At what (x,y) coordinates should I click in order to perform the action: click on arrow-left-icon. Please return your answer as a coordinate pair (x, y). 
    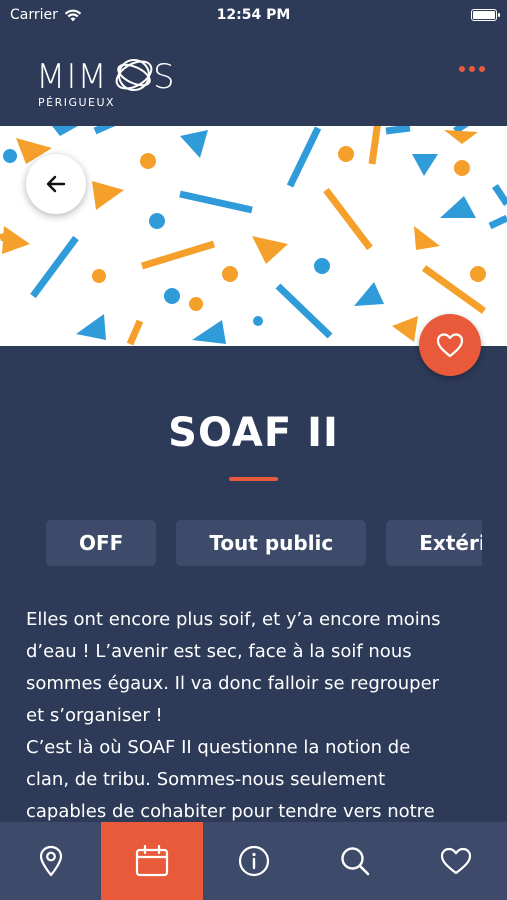
    Looking at the image, I should click on (56, 184).